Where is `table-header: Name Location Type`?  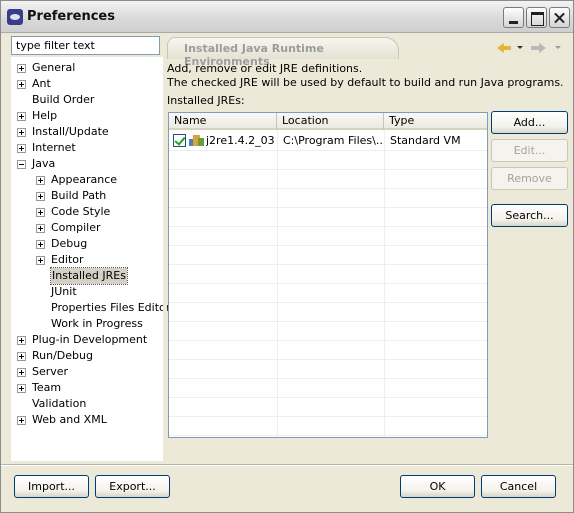
table-header: Name Location Type is located at coordinates (328, 121).